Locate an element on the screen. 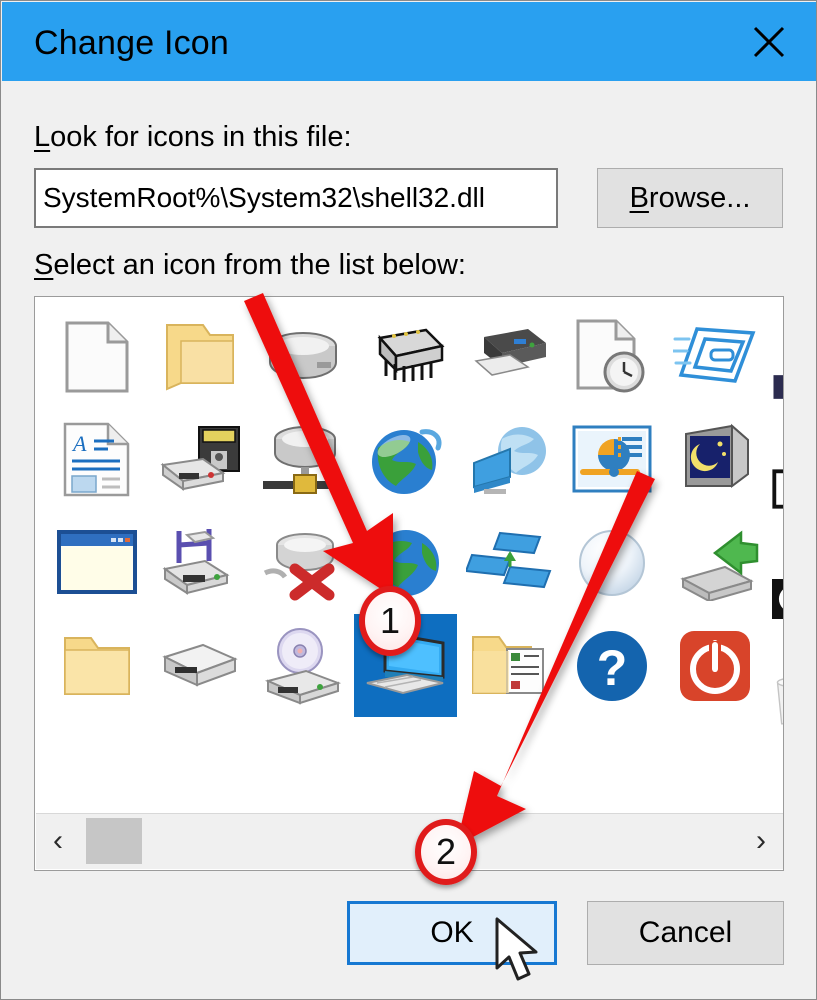 The width and height of the screenshot is (817, 1000). file-path-input is located at coordinates (296, 198).